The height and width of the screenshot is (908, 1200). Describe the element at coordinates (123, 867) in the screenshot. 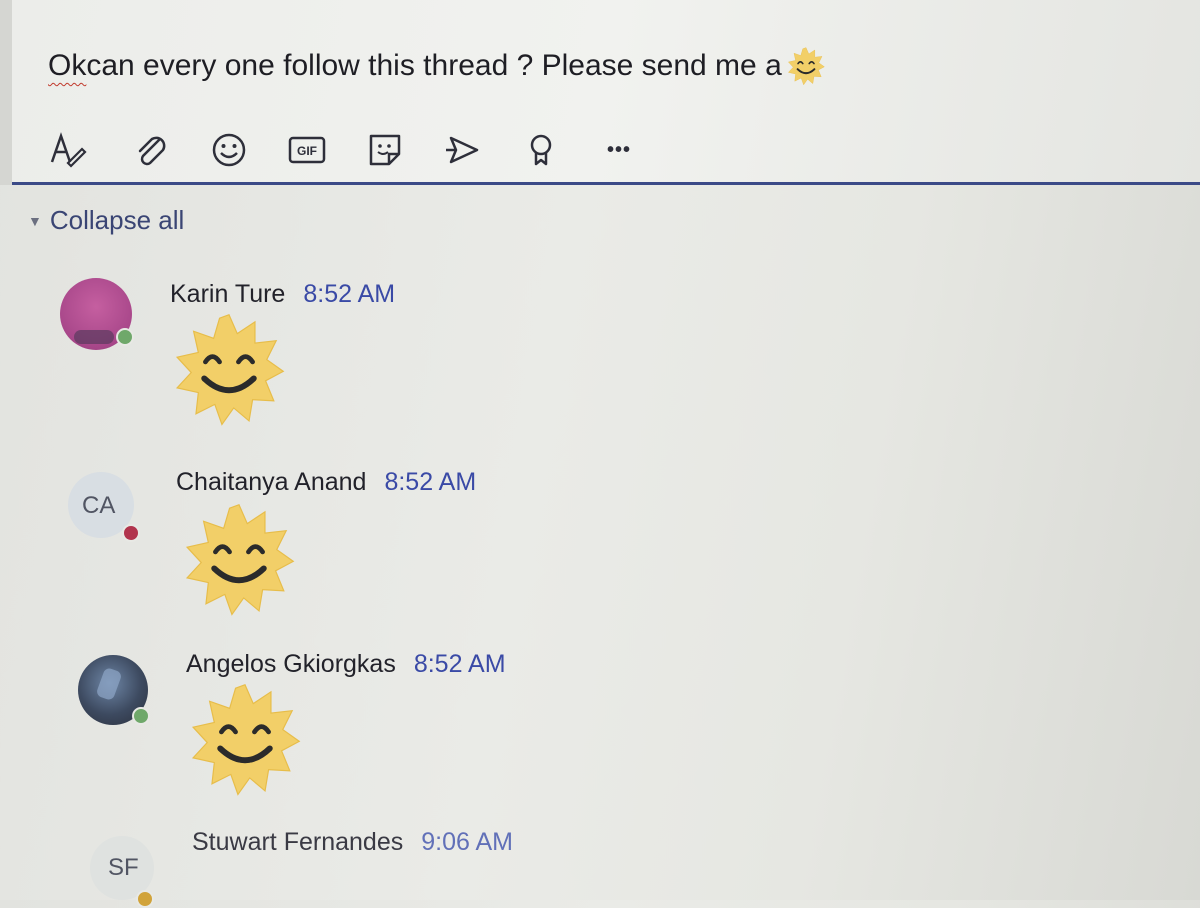

I see `avatar-initials: SF` at that location.